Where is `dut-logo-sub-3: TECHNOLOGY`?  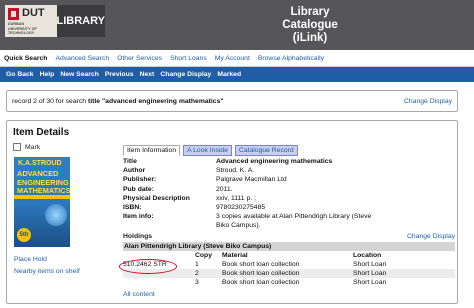
dut-logo-sub-3: TECHNOLOGY is located at coordinates (21, 33).